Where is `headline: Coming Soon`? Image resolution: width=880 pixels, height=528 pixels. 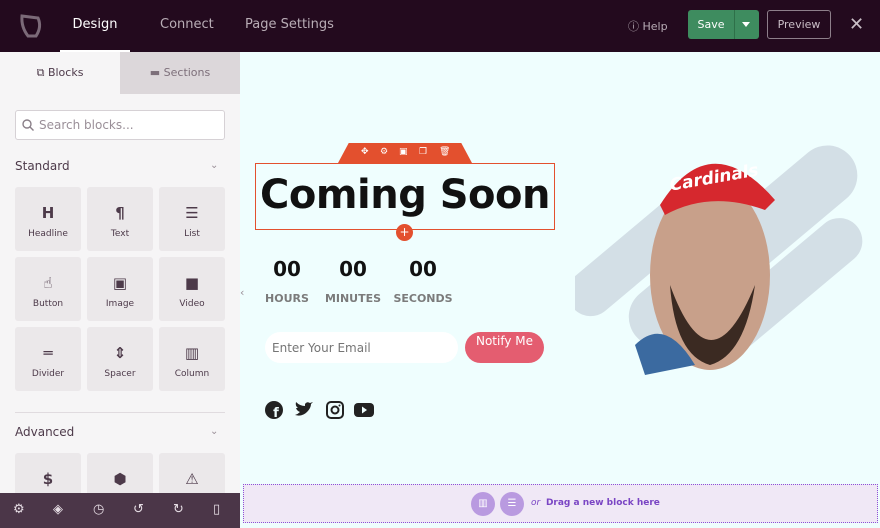 headline: Coming Soon is located at coordinates (405, 195).